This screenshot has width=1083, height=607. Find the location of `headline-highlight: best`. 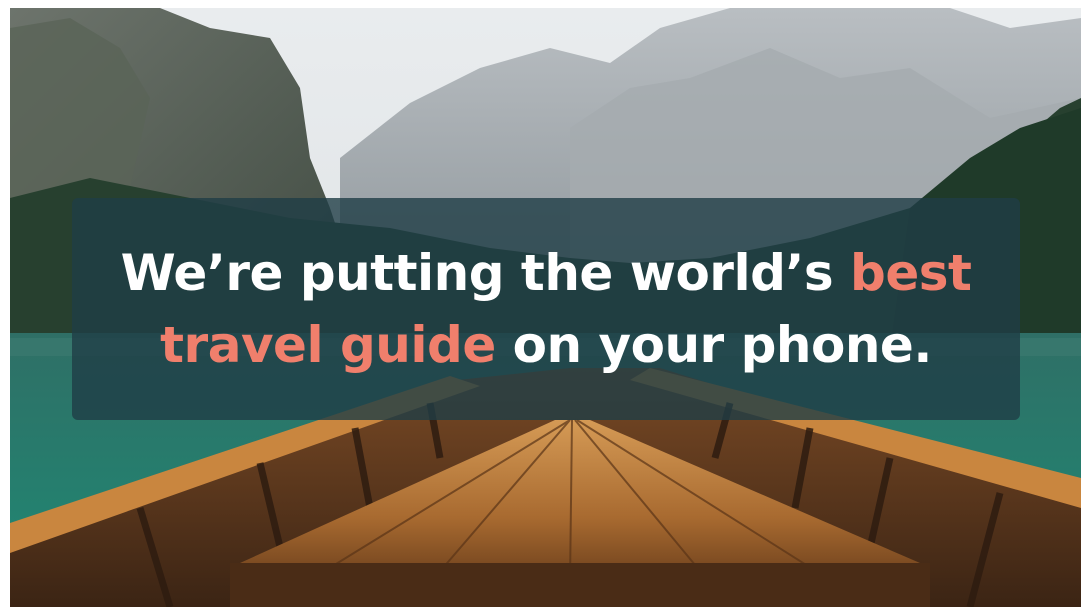

headline-highlight: best is located at coordinates (911, 273).